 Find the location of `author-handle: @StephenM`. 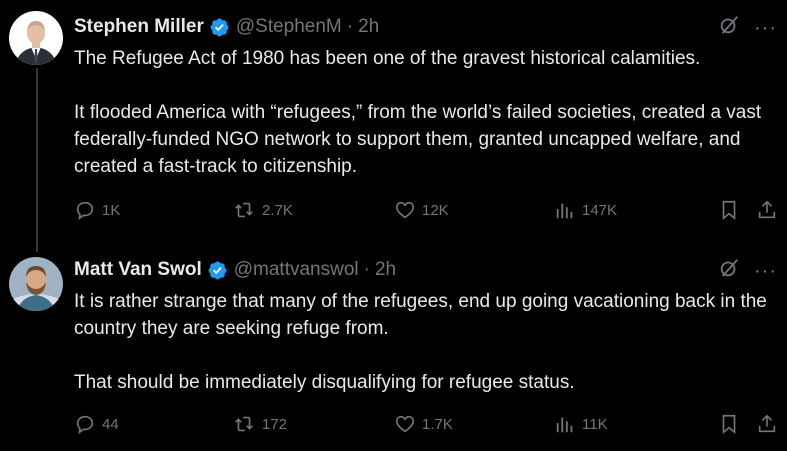

author-handle: @StephenM is located at coordinates (289, 27).